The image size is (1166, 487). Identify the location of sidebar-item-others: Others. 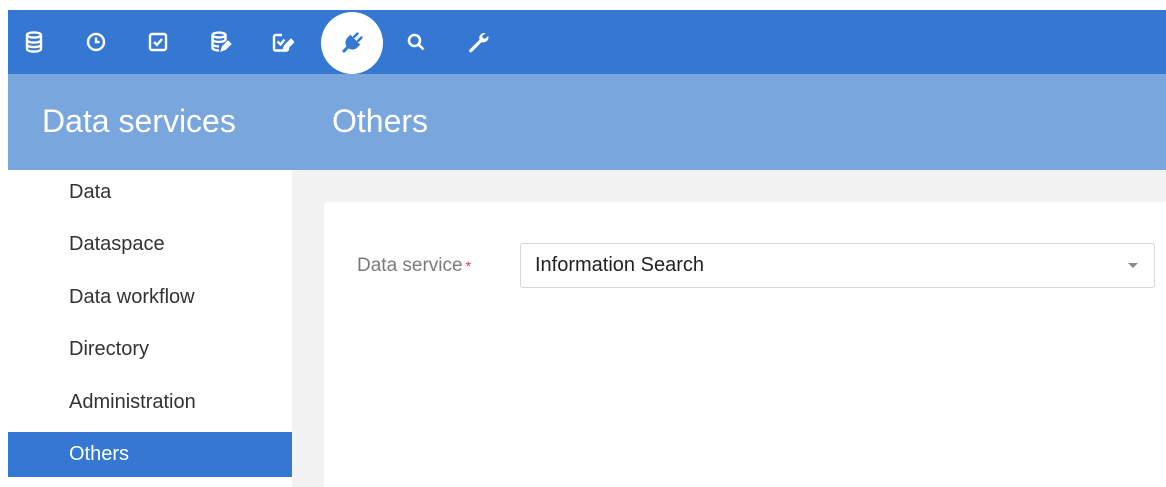
(150, 454).